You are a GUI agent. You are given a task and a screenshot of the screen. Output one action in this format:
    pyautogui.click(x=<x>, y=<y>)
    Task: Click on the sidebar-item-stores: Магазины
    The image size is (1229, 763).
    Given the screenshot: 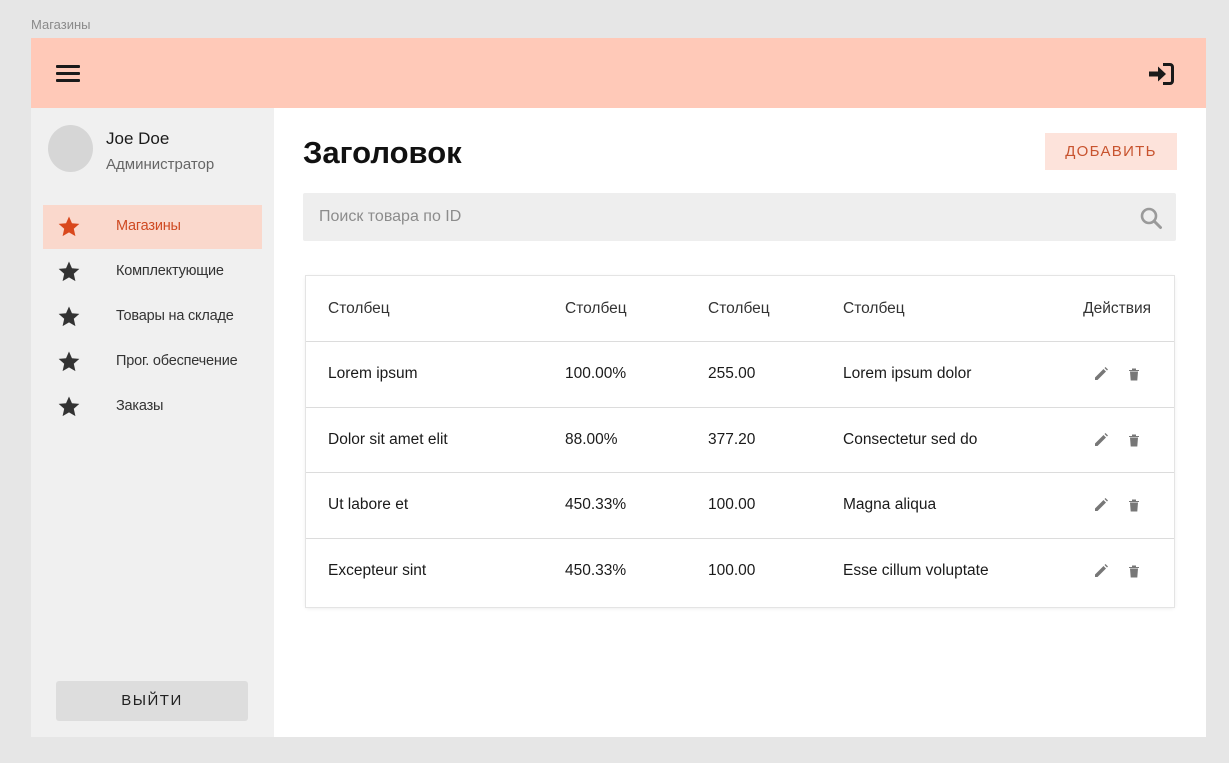 What is the action you would take?
    pyautogui.click(x=152, y=227)
    